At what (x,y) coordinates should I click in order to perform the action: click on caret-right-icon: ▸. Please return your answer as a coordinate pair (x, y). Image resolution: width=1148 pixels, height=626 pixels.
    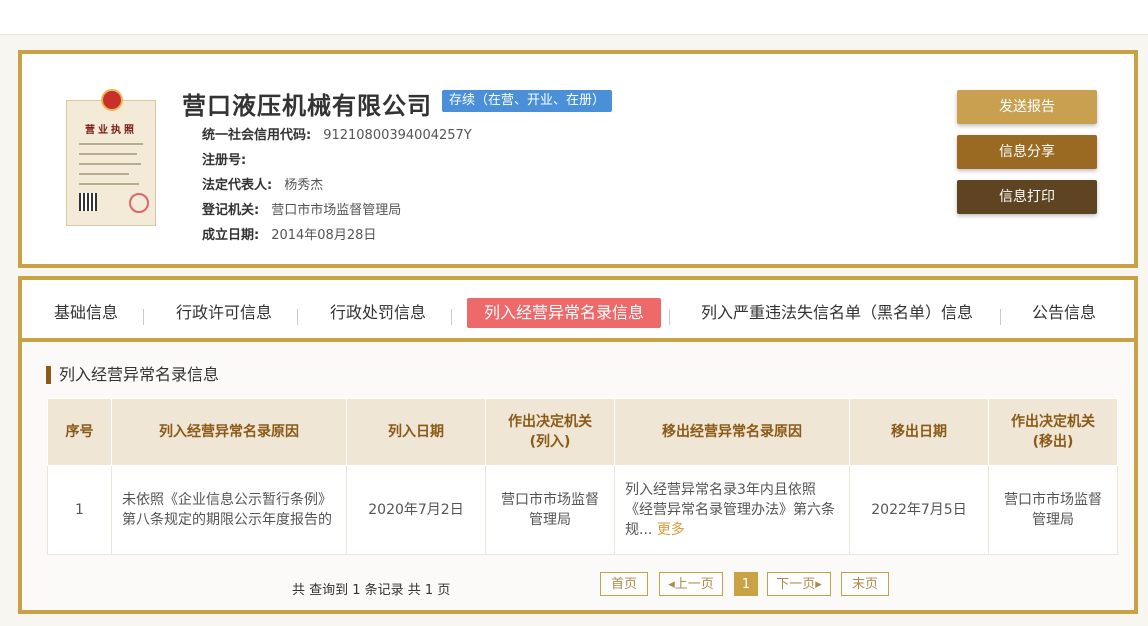
    Looking at the image, I should click on (818, 584).